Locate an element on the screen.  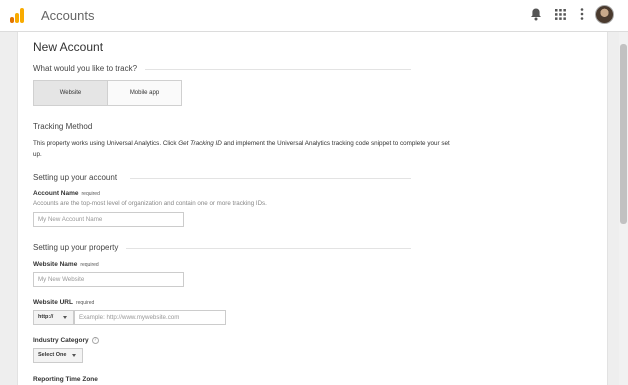
website-name-label-text: Website Name is located at coordinates (55, 264).